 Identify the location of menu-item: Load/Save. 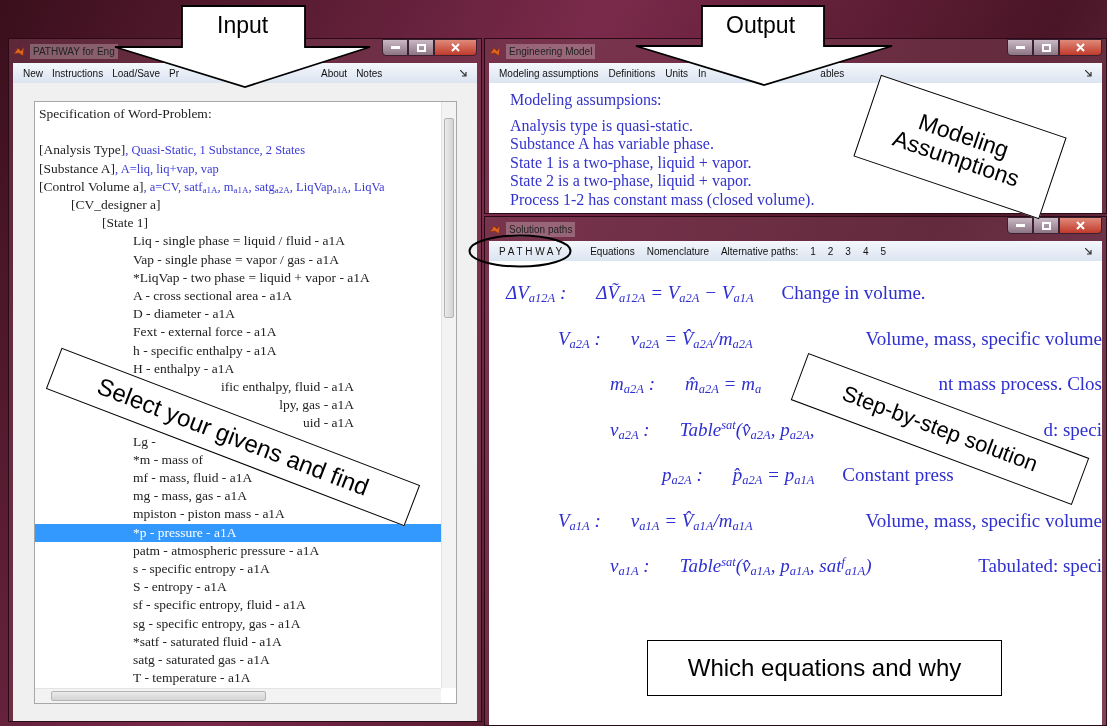
(136, 73).